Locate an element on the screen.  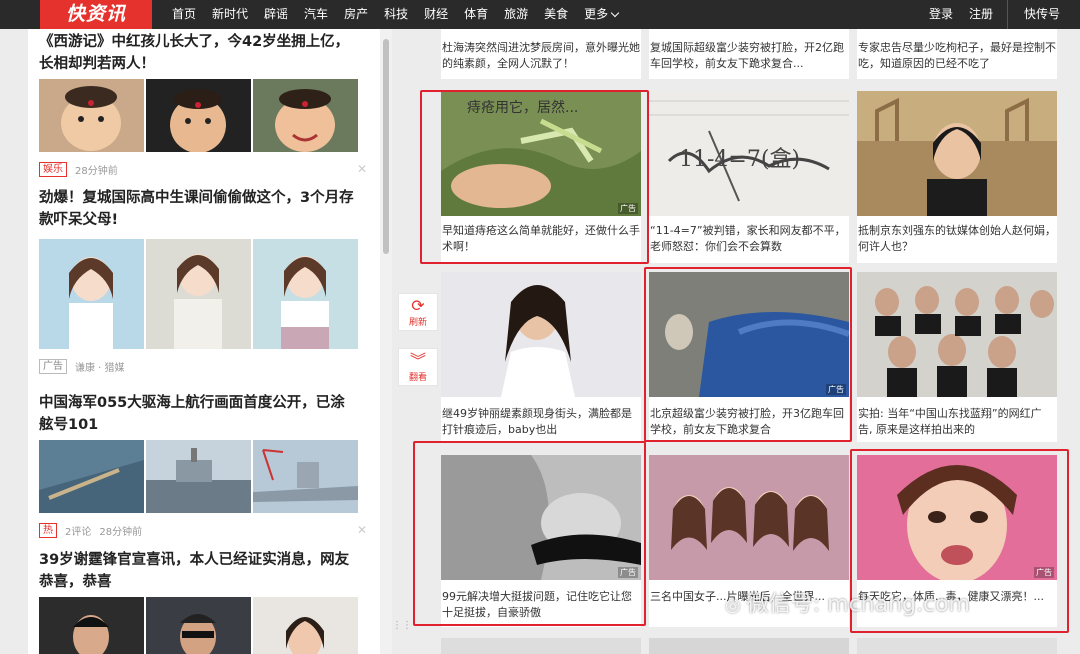
drag-handle-icon: ⋮⋮ is located at coordinates (402, 632).